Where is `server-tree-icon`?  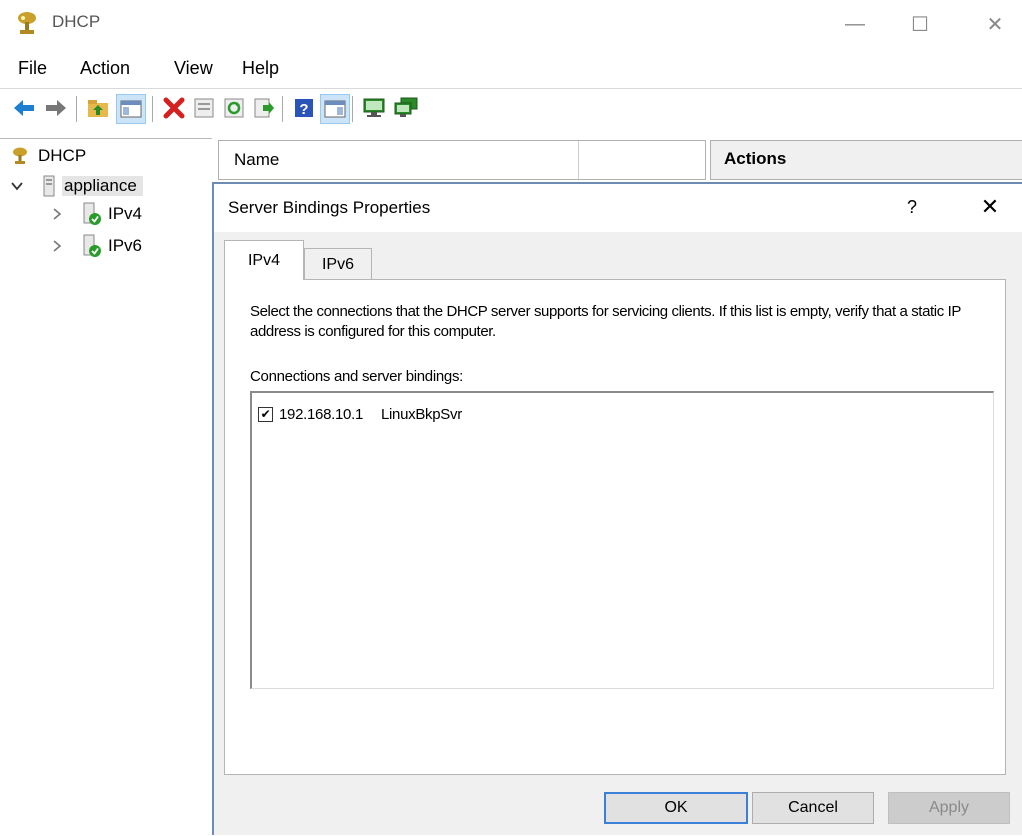
server-tree-icon is located at coordinates (49, 186).